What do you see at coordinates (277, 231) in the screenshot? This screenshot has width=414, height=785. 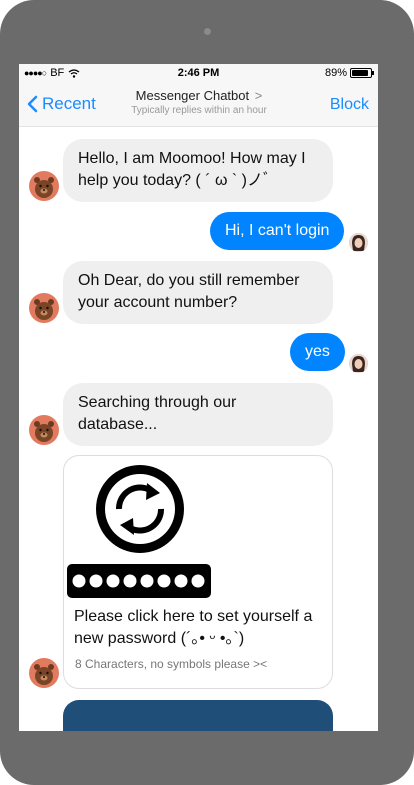 I see `user-message: Hi, I can't login` at bounding box center [277, 231].